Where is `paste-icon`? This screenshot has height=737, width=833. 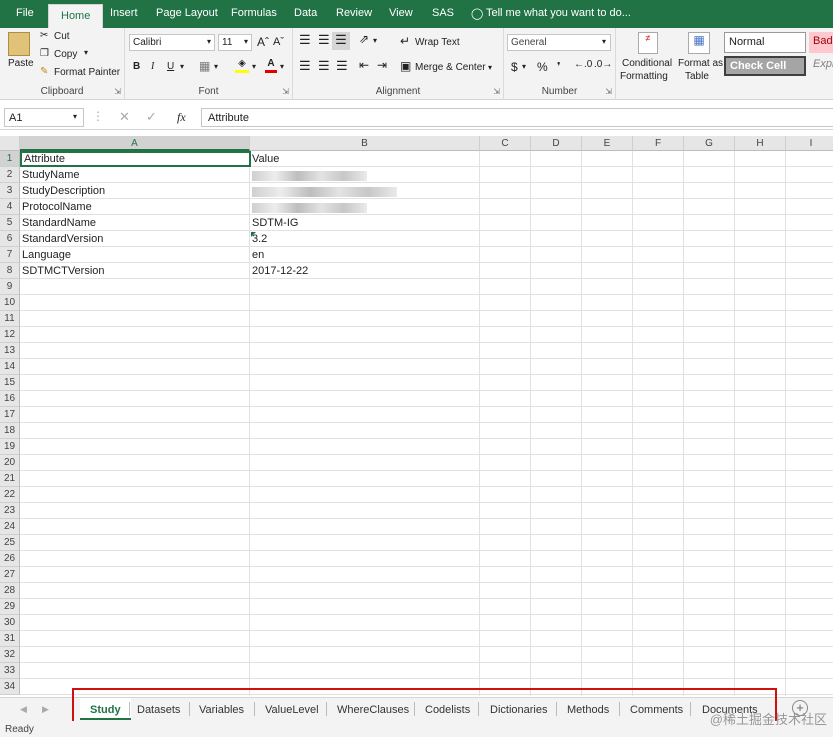
paste-icon is located at coordinates (19, 44).